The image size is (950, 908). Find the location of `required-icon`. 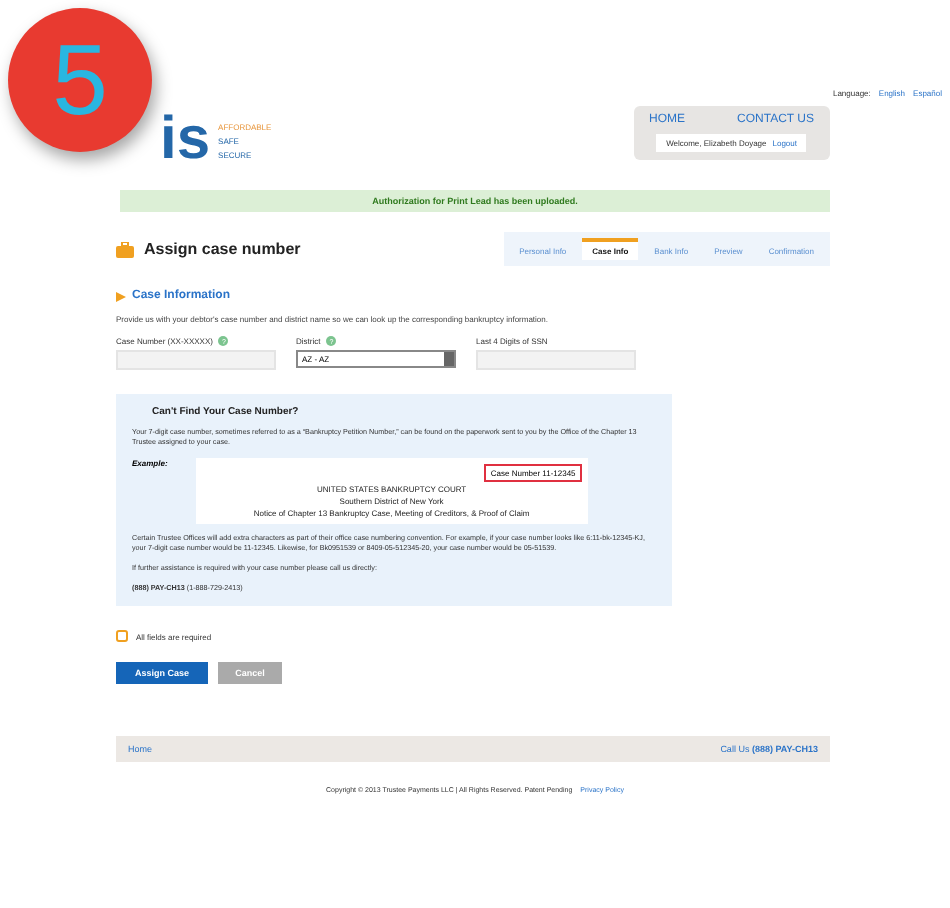

required-icon is located at coordinates (122, 636).